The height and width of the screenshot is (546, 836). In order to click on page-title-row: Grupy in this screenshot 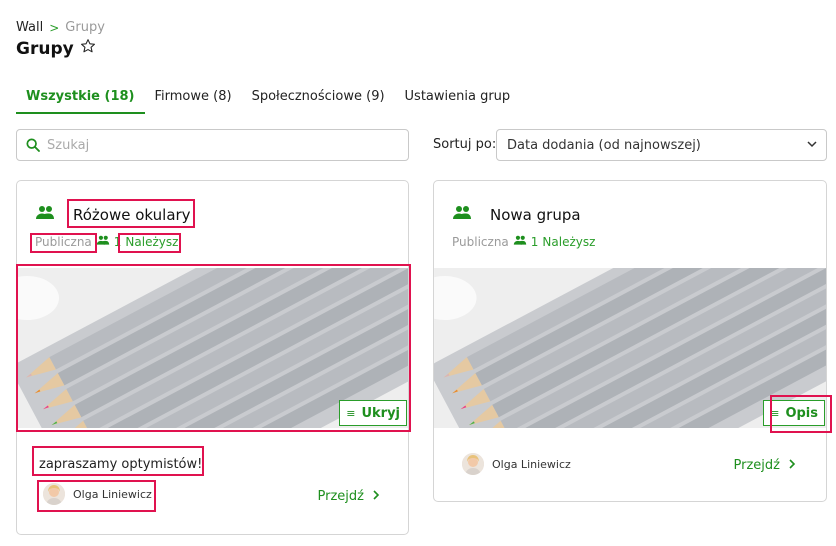, I will do `click(56, 48)`.